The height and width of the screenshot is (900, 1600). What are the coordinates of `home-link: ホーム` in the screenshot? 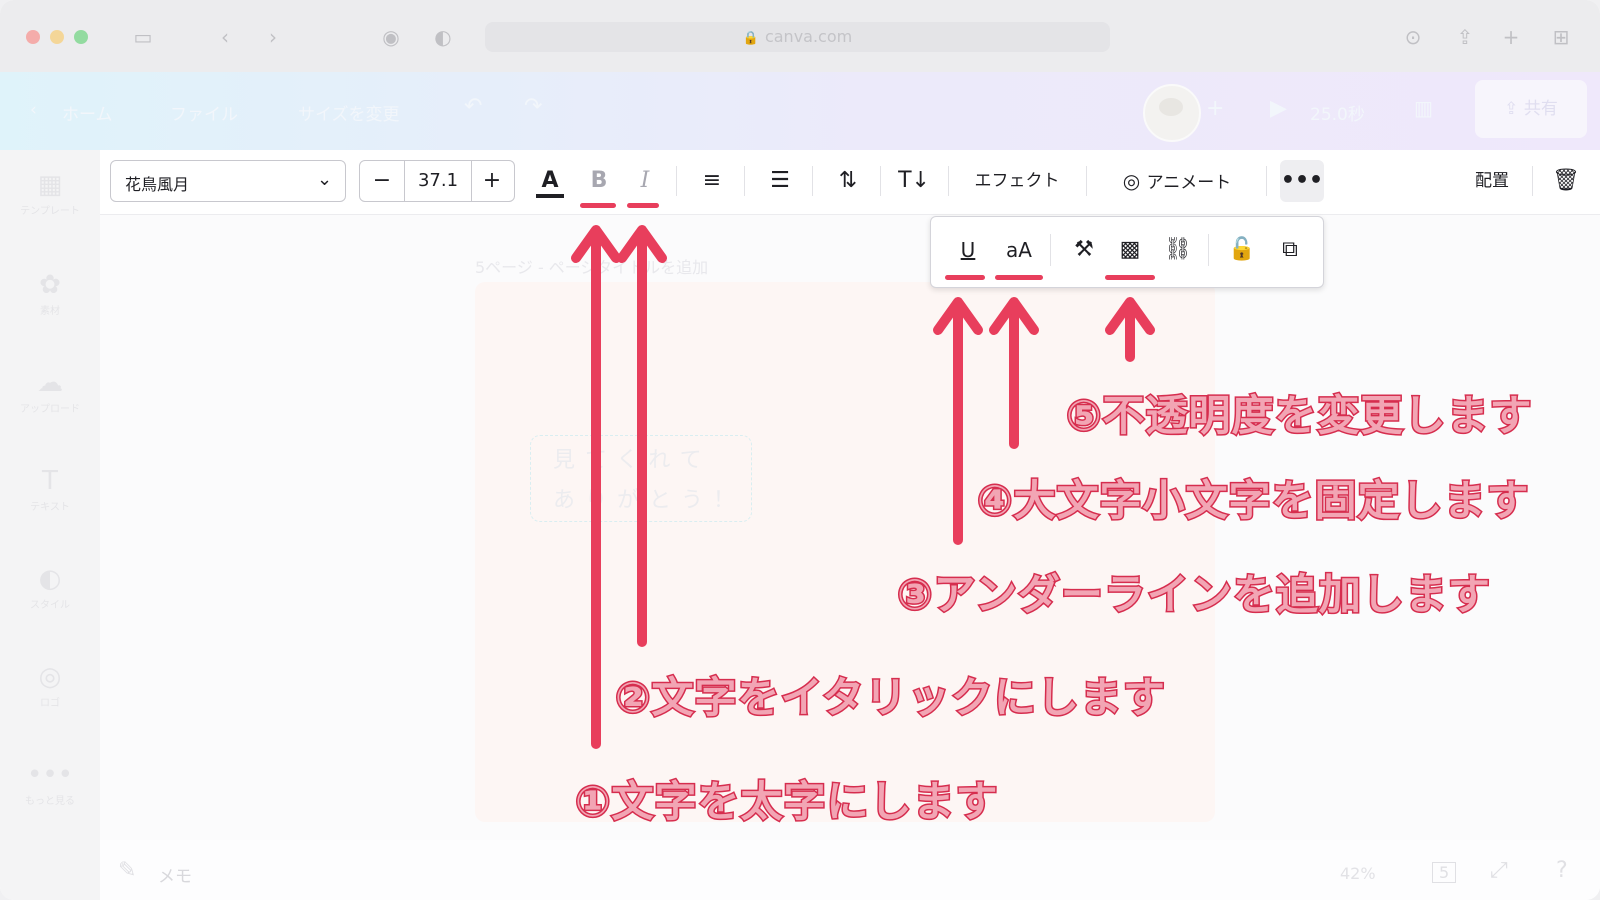 It's located at (87, 112).